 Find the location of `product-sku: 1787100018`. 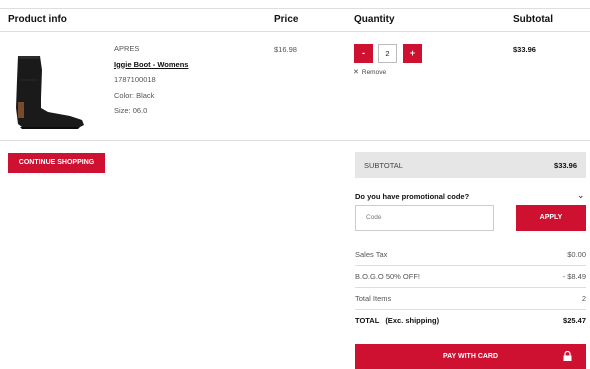

product-sku: 1787100018 is located at coordinates (135, 79).